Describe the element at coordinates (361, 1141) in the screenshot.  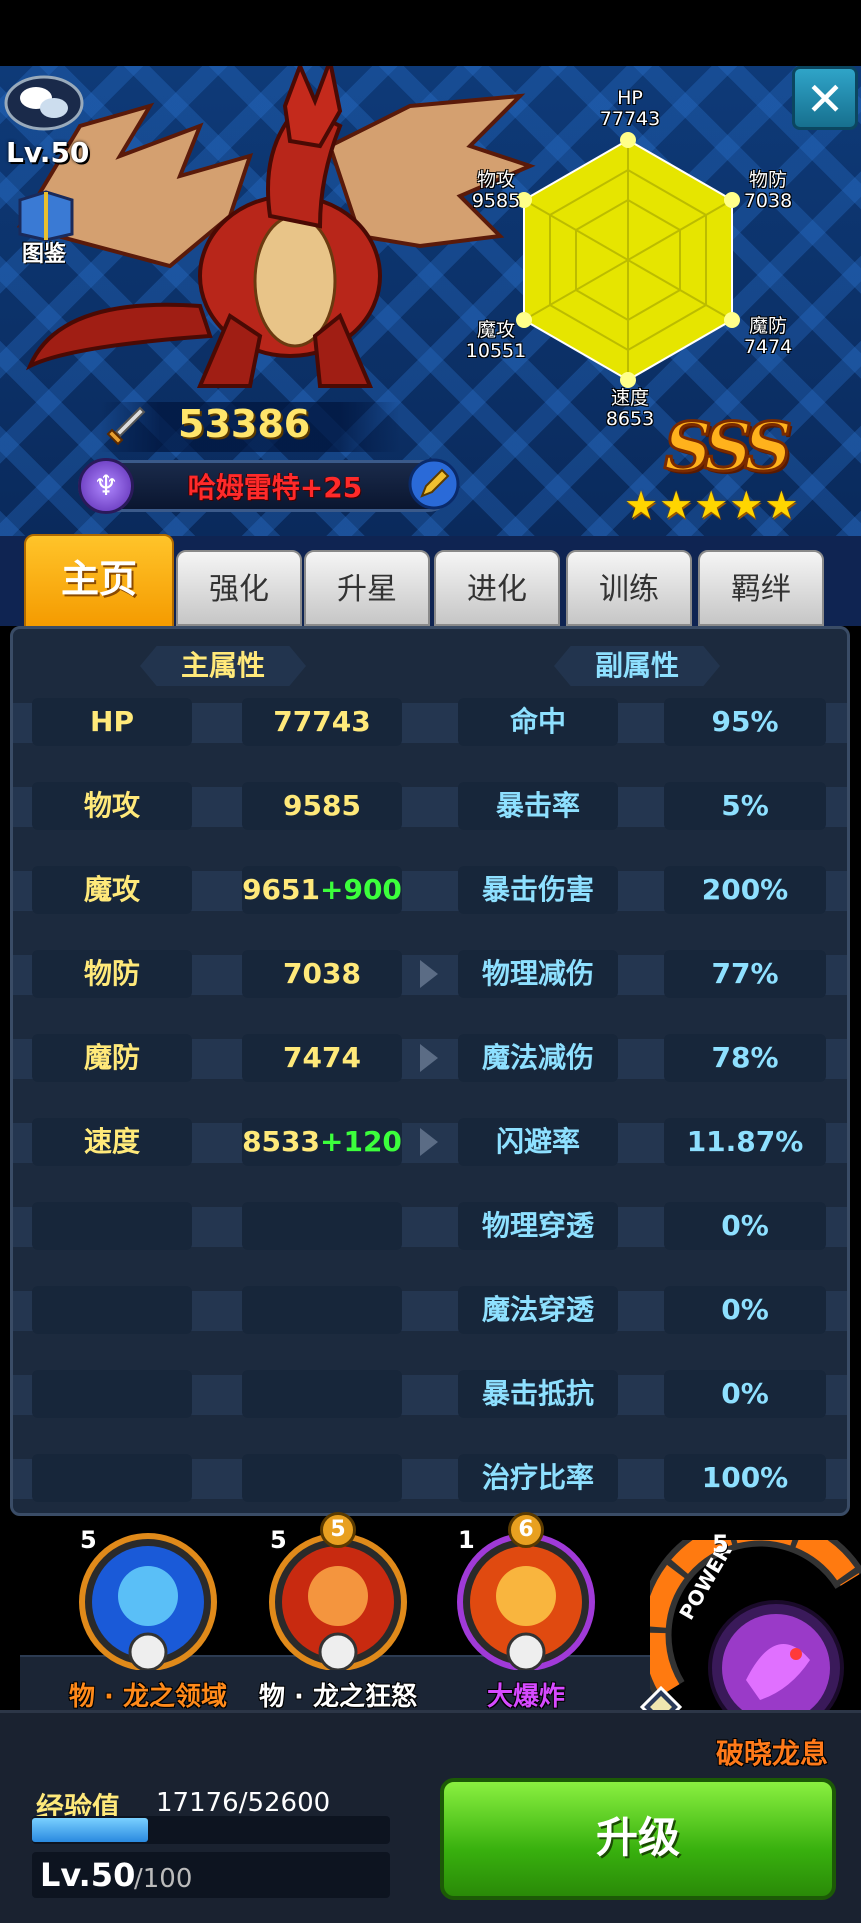
I see `stat-bonus: +120` at that location.